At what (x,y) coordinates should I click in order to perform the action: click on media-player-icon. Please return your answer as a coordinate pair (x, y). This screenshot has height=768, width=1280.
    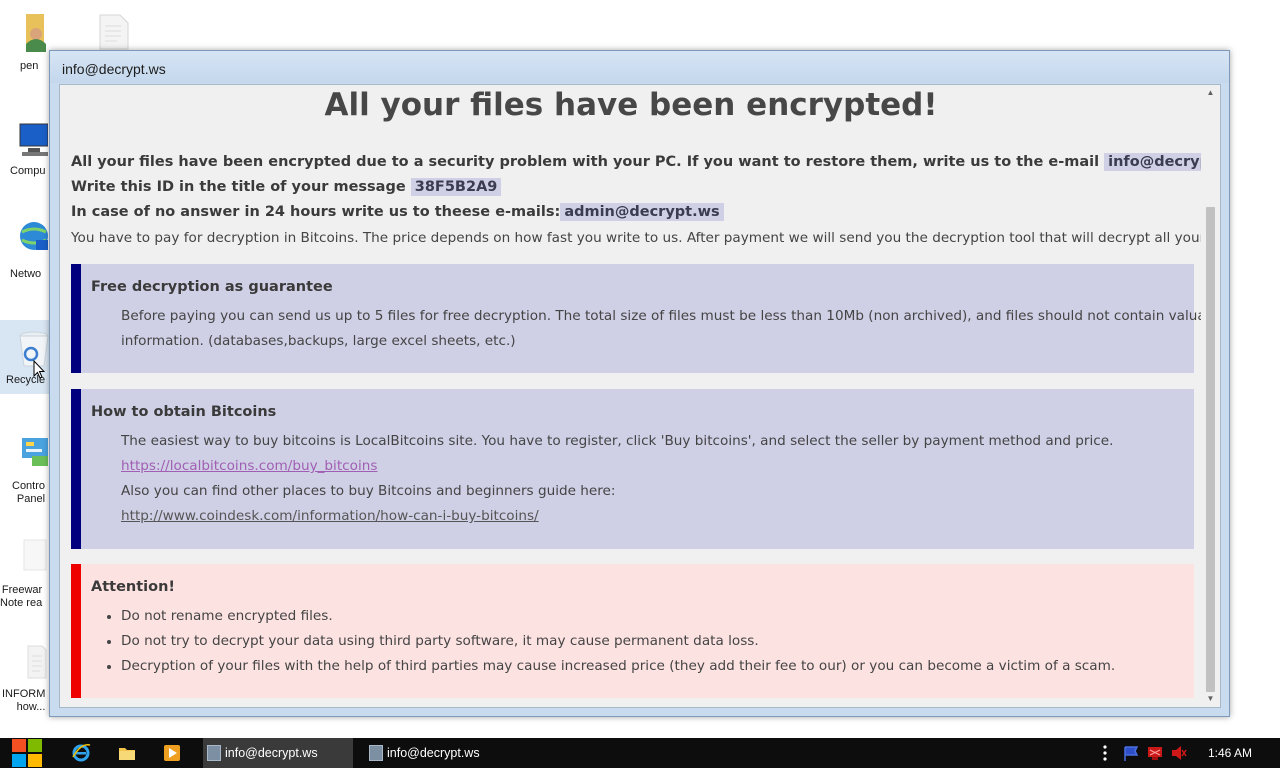
    Looking at the image, I should click on (172, 753).